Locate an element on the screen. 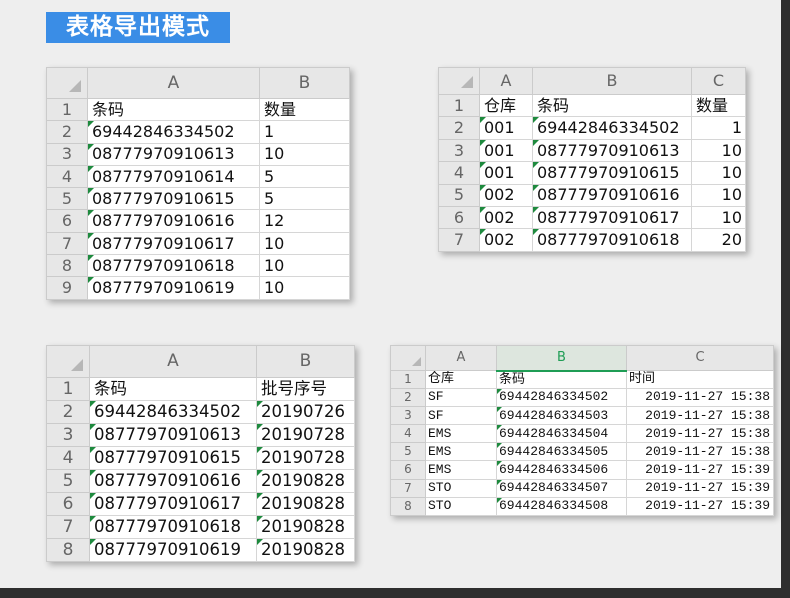 Image resolution: width=790 pixels, height=598 pixels. cell-value: STO is located at coordinates (440, 506).